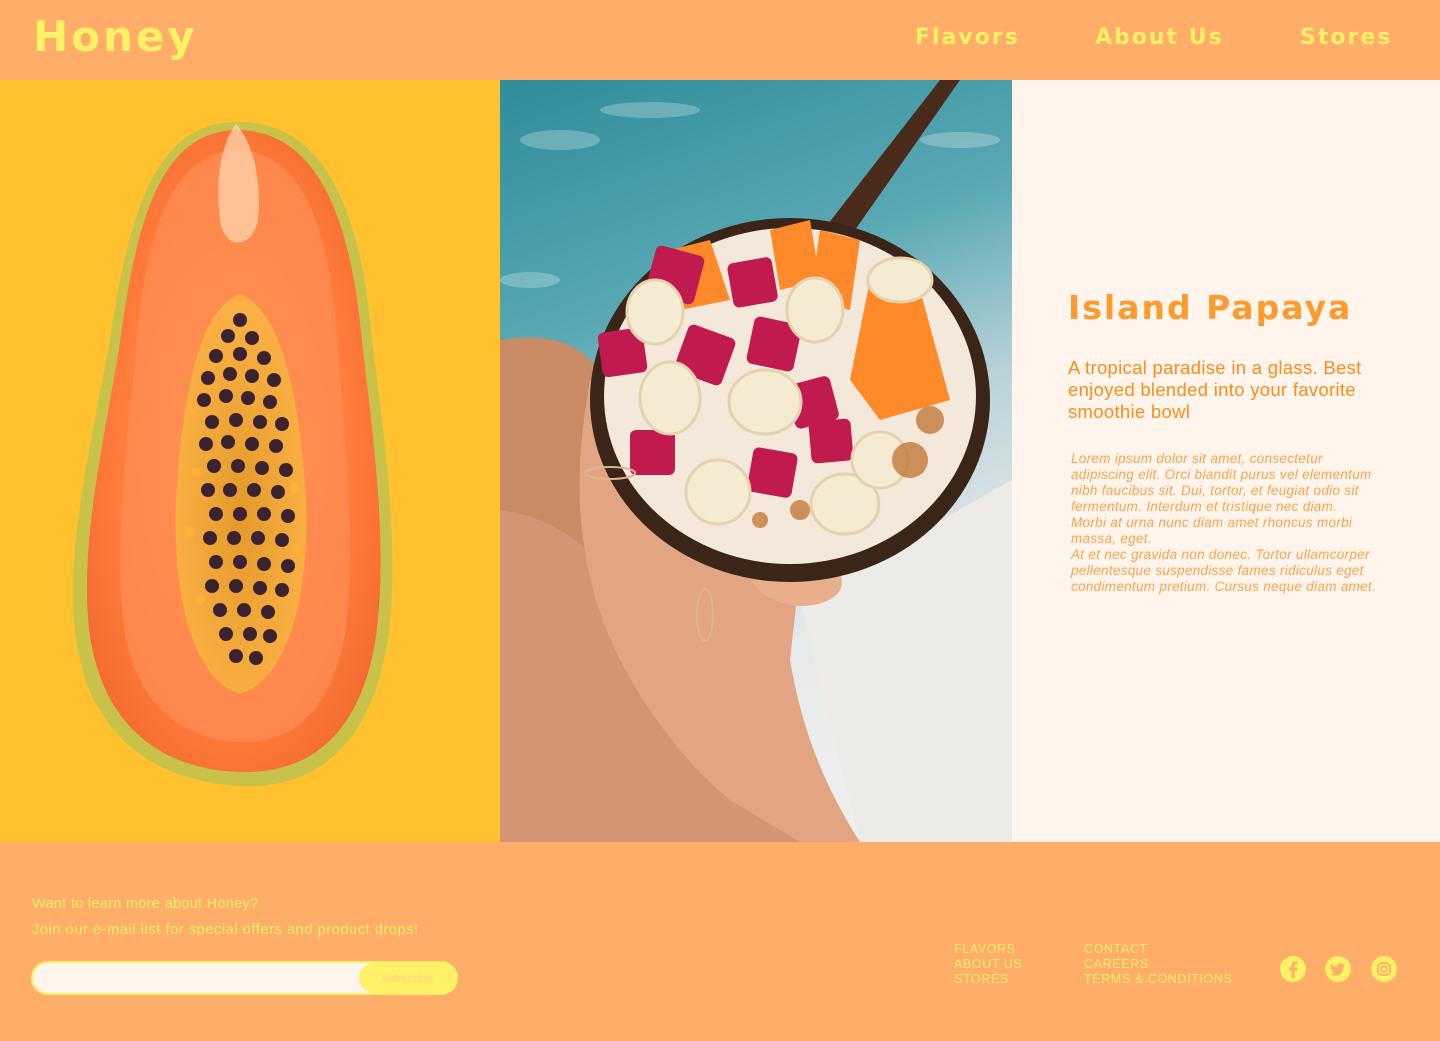 Image resolution: width=1440 pixels, height=1041 pixels. Describe the element at coordinates (1210, 307) in the screenshot. I see `product-title: Island Papaya` at that location.